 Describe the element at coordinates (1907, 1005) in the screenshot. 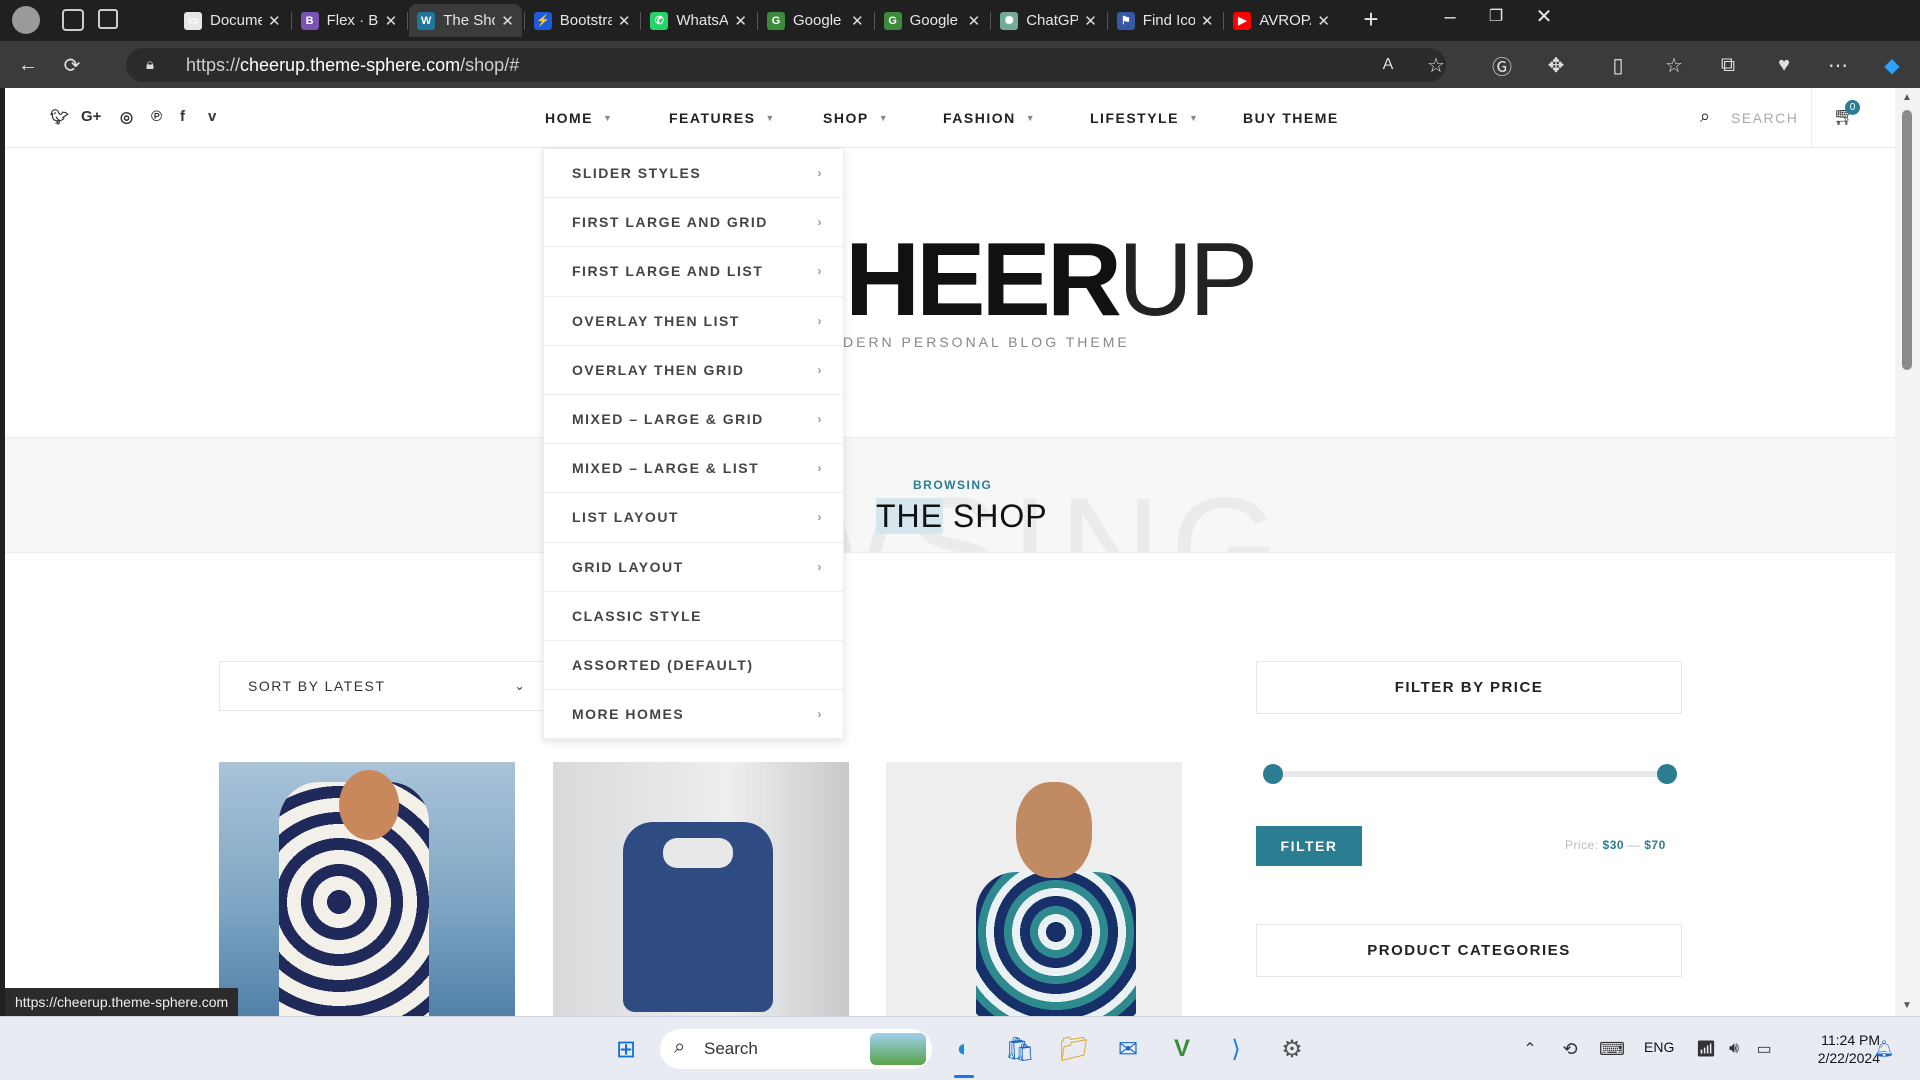

I see `scroll-down-icon: ▼` at that location.